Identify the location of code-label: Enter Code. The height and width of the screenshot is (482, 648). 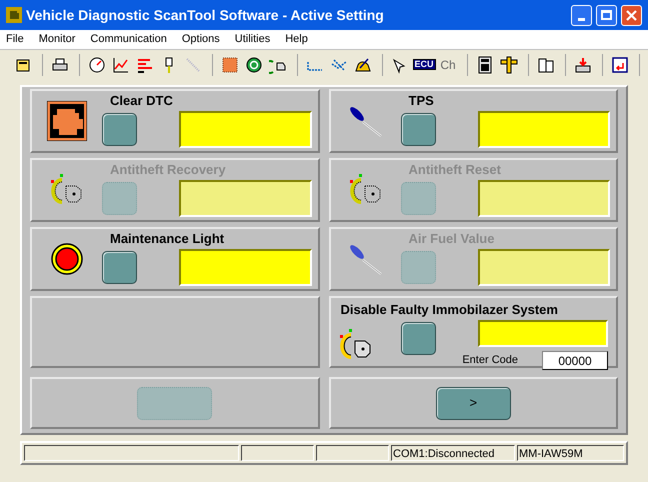
(490, 360).